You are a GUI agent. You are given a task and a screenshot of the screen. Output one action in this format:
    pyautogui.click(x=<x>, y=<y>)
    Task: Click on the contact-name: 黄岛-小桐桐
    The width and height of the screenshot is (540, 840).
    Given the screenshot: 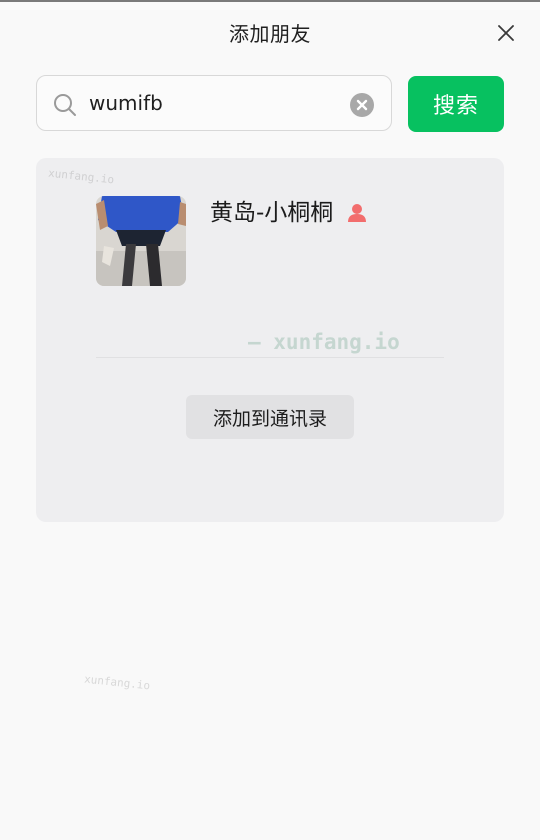 What is the action you would take?
    pyautogui.click(x=272, y=213)
    